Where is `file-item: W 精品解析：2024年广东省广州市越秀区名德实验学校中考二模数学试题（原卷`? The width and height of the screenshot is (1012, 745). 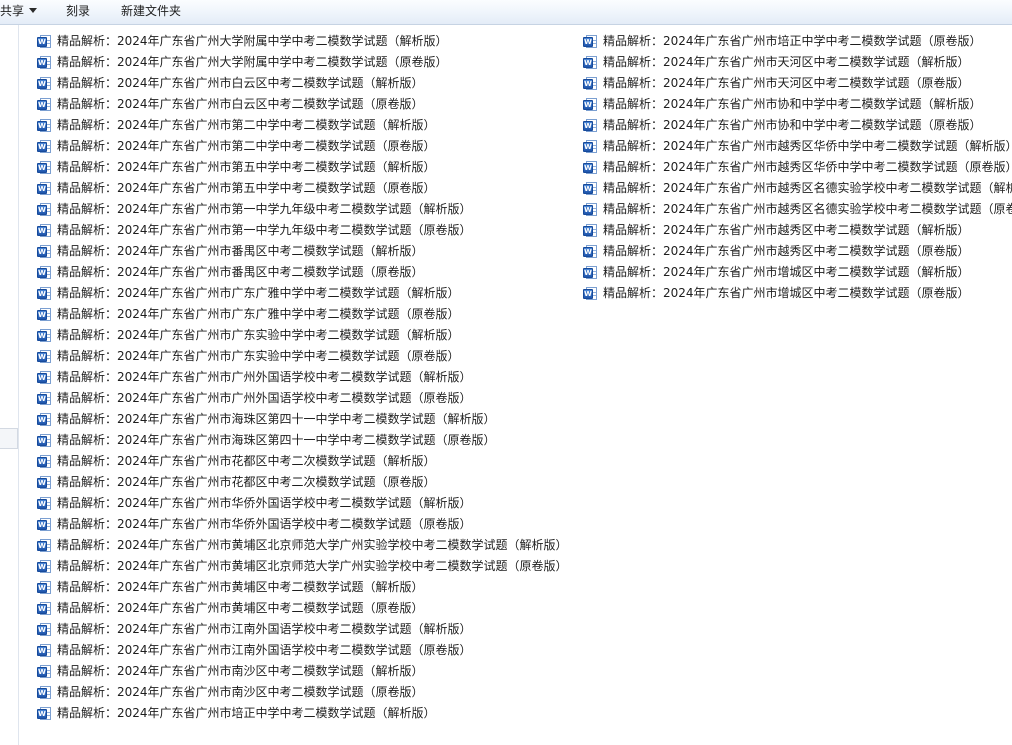
file-item: W 精品解析：2024年广东省广州市越秀区名德实验学校中考二模数学试题（原卷 is located at coordinates (797, 209).